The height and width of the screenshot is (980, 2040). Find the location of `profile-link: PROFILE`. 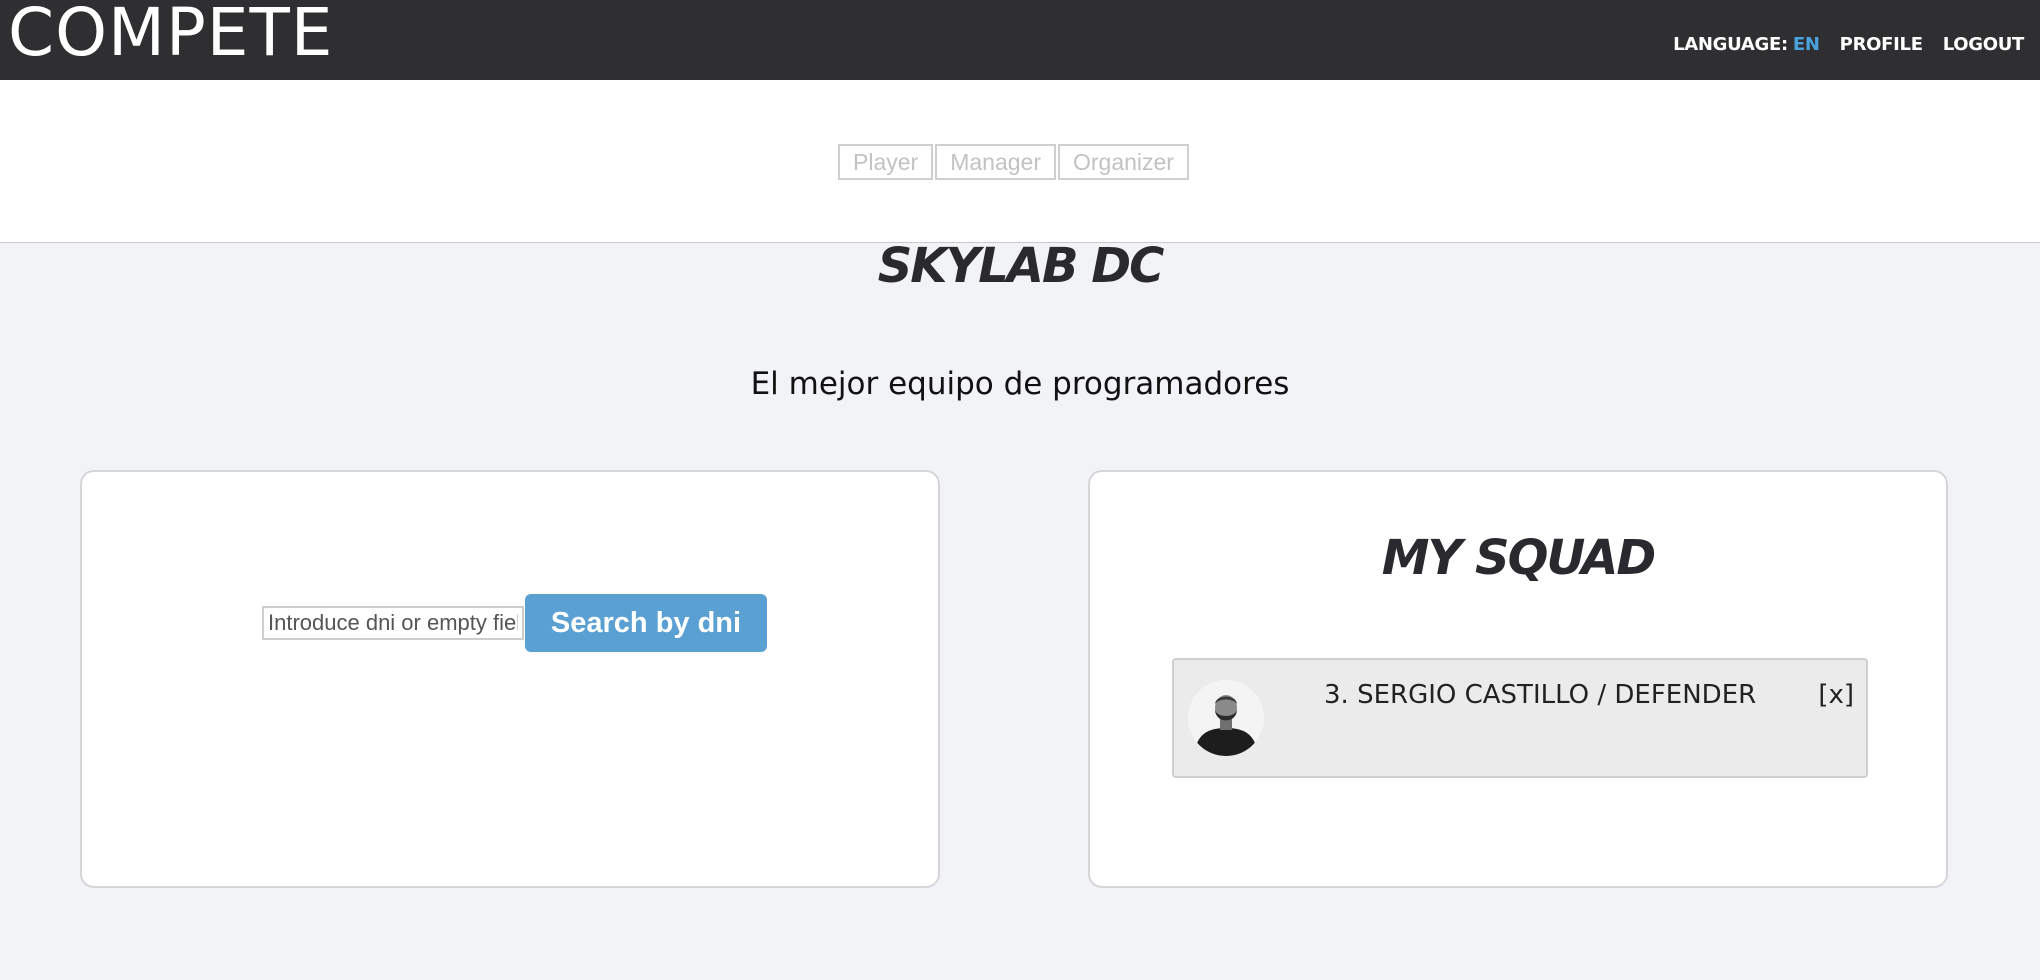

profile-link: PROFILE is located at coordinates (1881, 44).